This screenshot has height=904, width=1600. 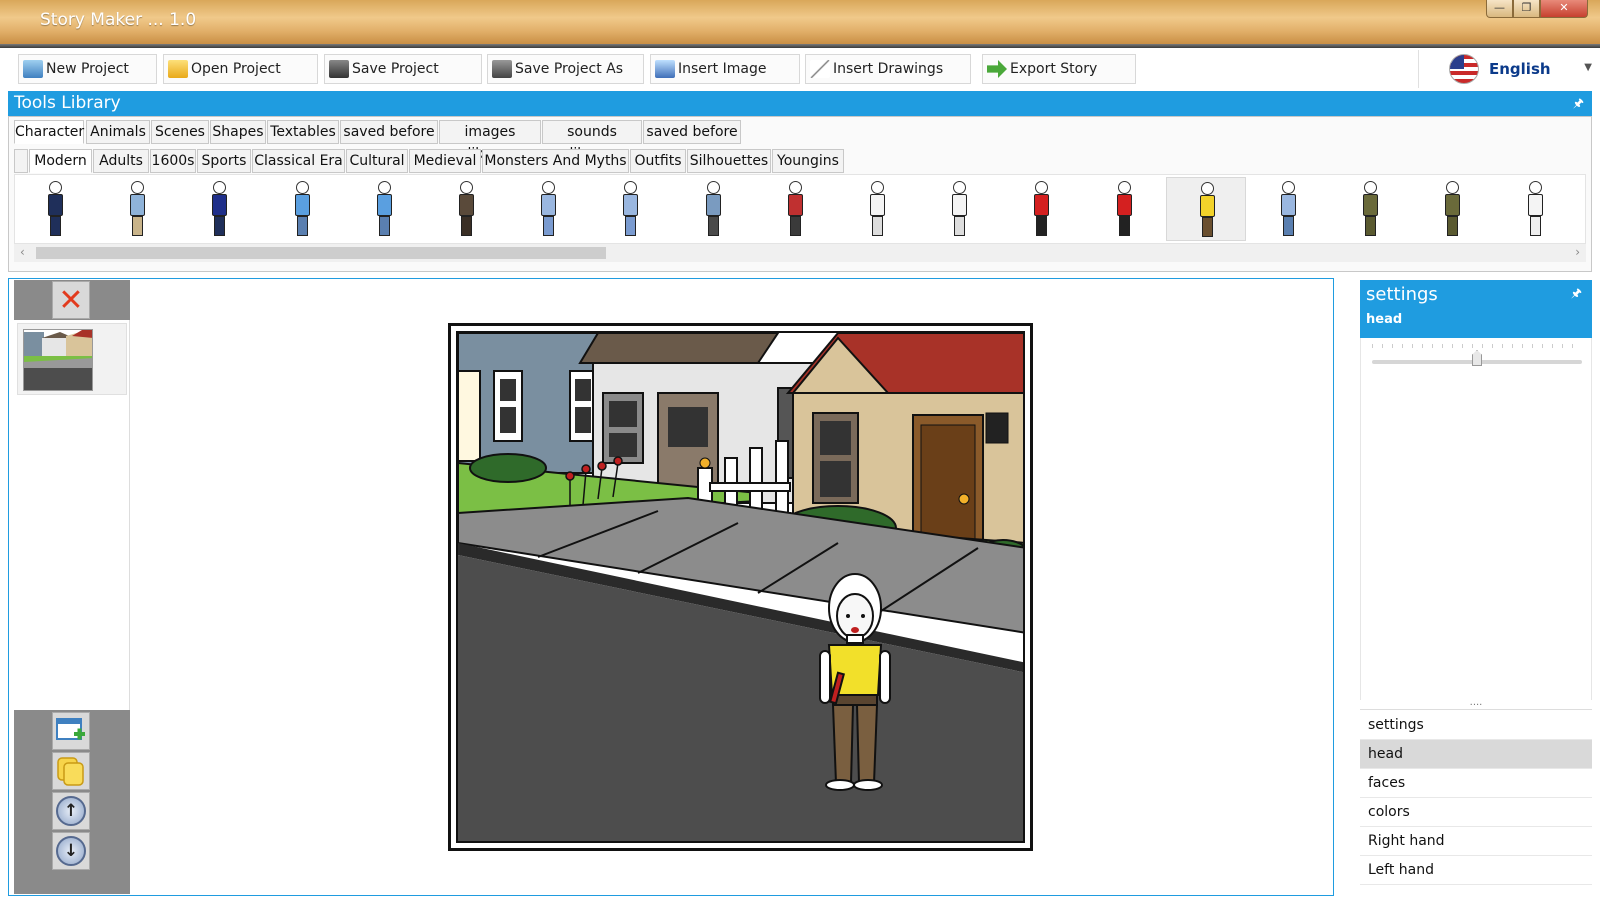 What do you see at coordinates (1526, 9) in the screenshot?
I see `maximize-button: ❐` at bounding box center [1526, 9].